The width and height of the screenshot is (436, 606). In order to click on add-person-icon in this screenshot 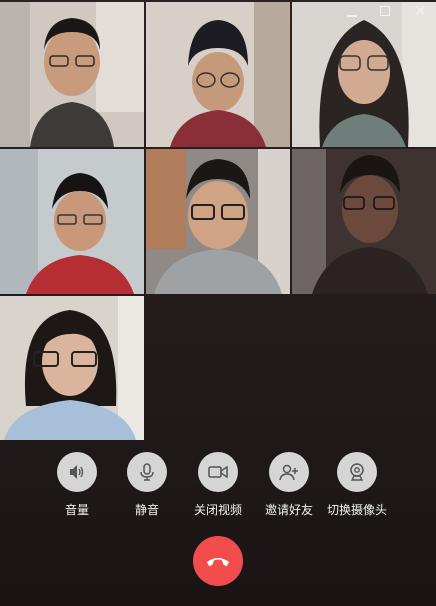, I will do `click(288, 472)`.